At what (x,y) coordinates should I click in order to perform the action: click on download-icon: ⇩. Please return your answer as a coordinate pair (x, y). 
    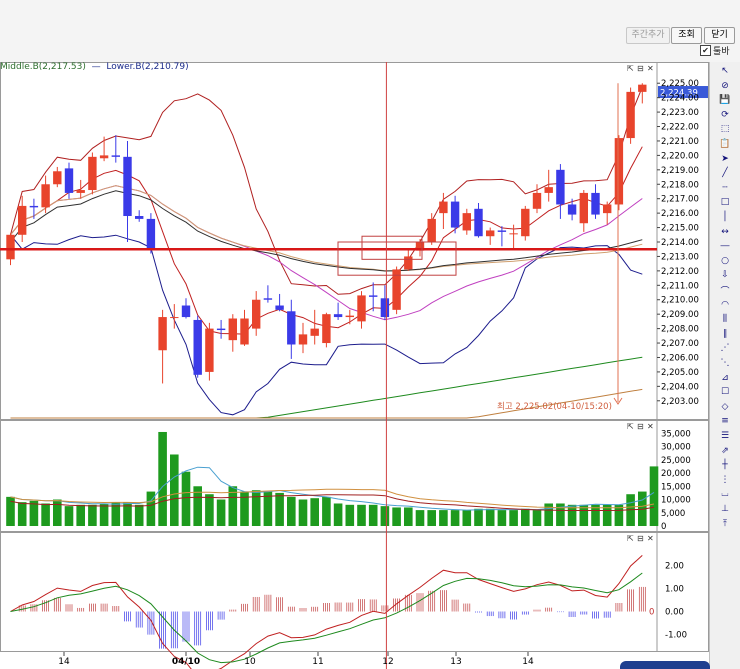
    Looking at the image, I should click on (725, 275).